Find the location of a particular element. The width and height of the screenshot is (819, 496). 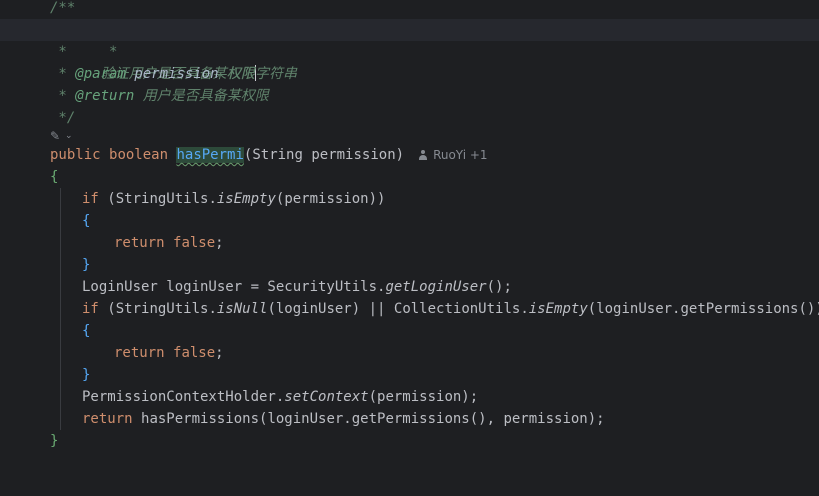

author-hint: RuoYi +1 is located at coordinates (453, 155).